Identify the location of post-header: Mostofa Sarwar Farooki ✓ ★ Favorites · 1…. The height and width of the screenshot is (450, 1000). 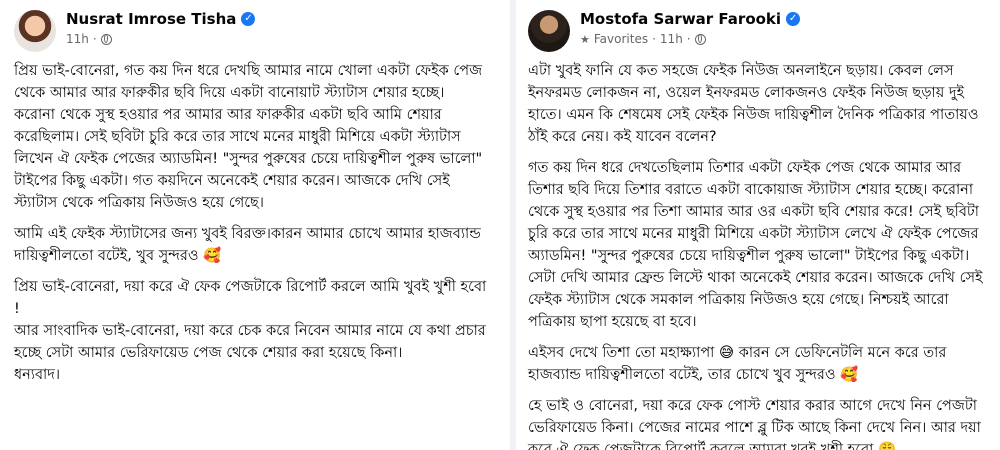
(758, 35).